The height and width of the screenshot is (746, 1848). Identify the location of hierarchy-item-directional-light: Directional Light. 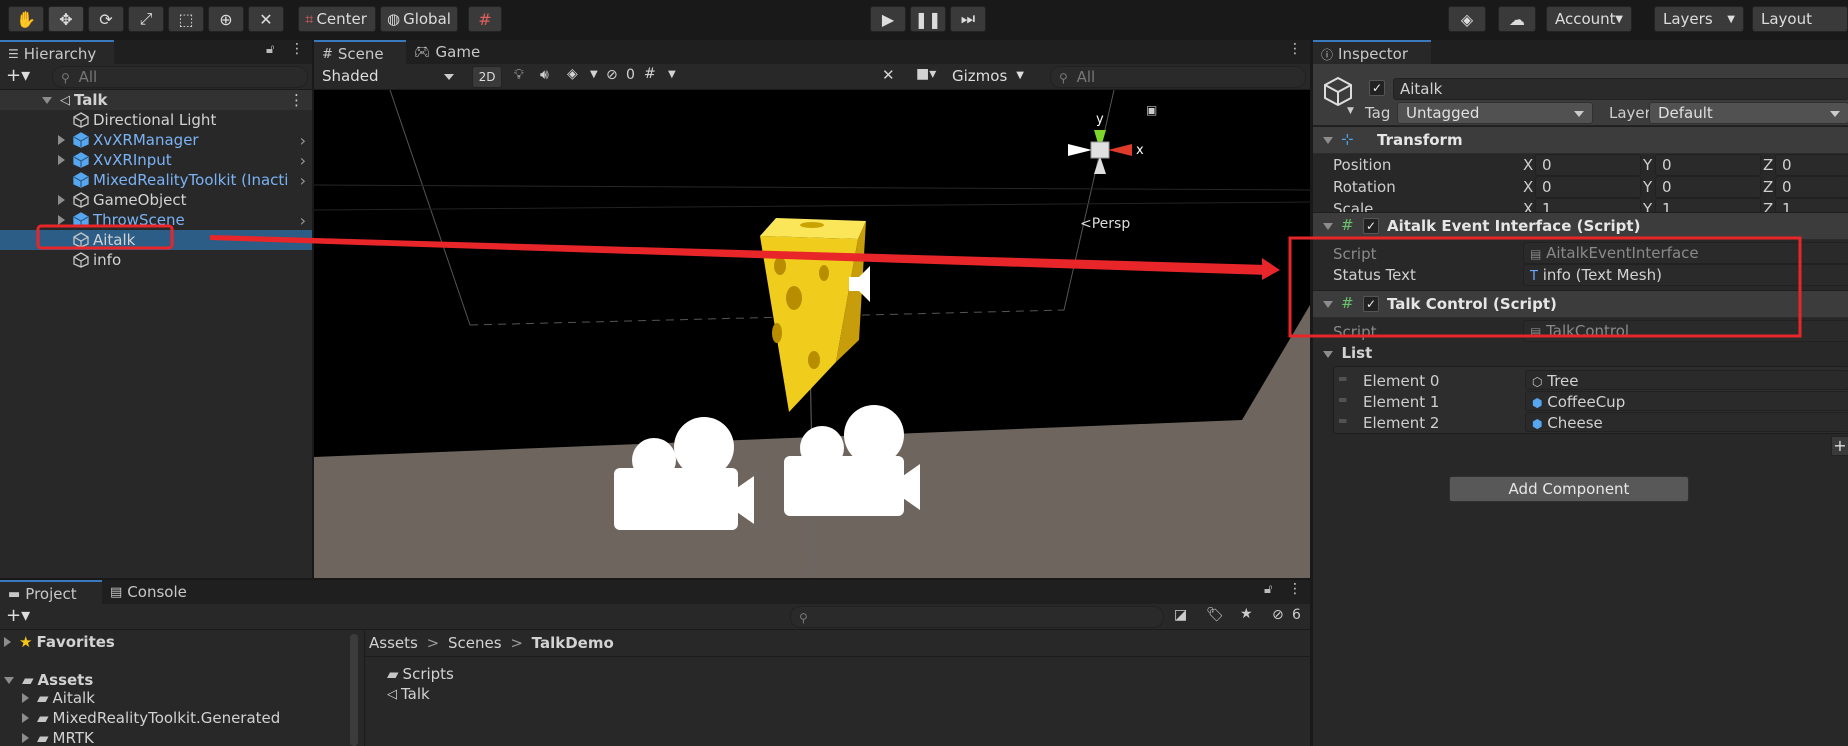
(156, 120).